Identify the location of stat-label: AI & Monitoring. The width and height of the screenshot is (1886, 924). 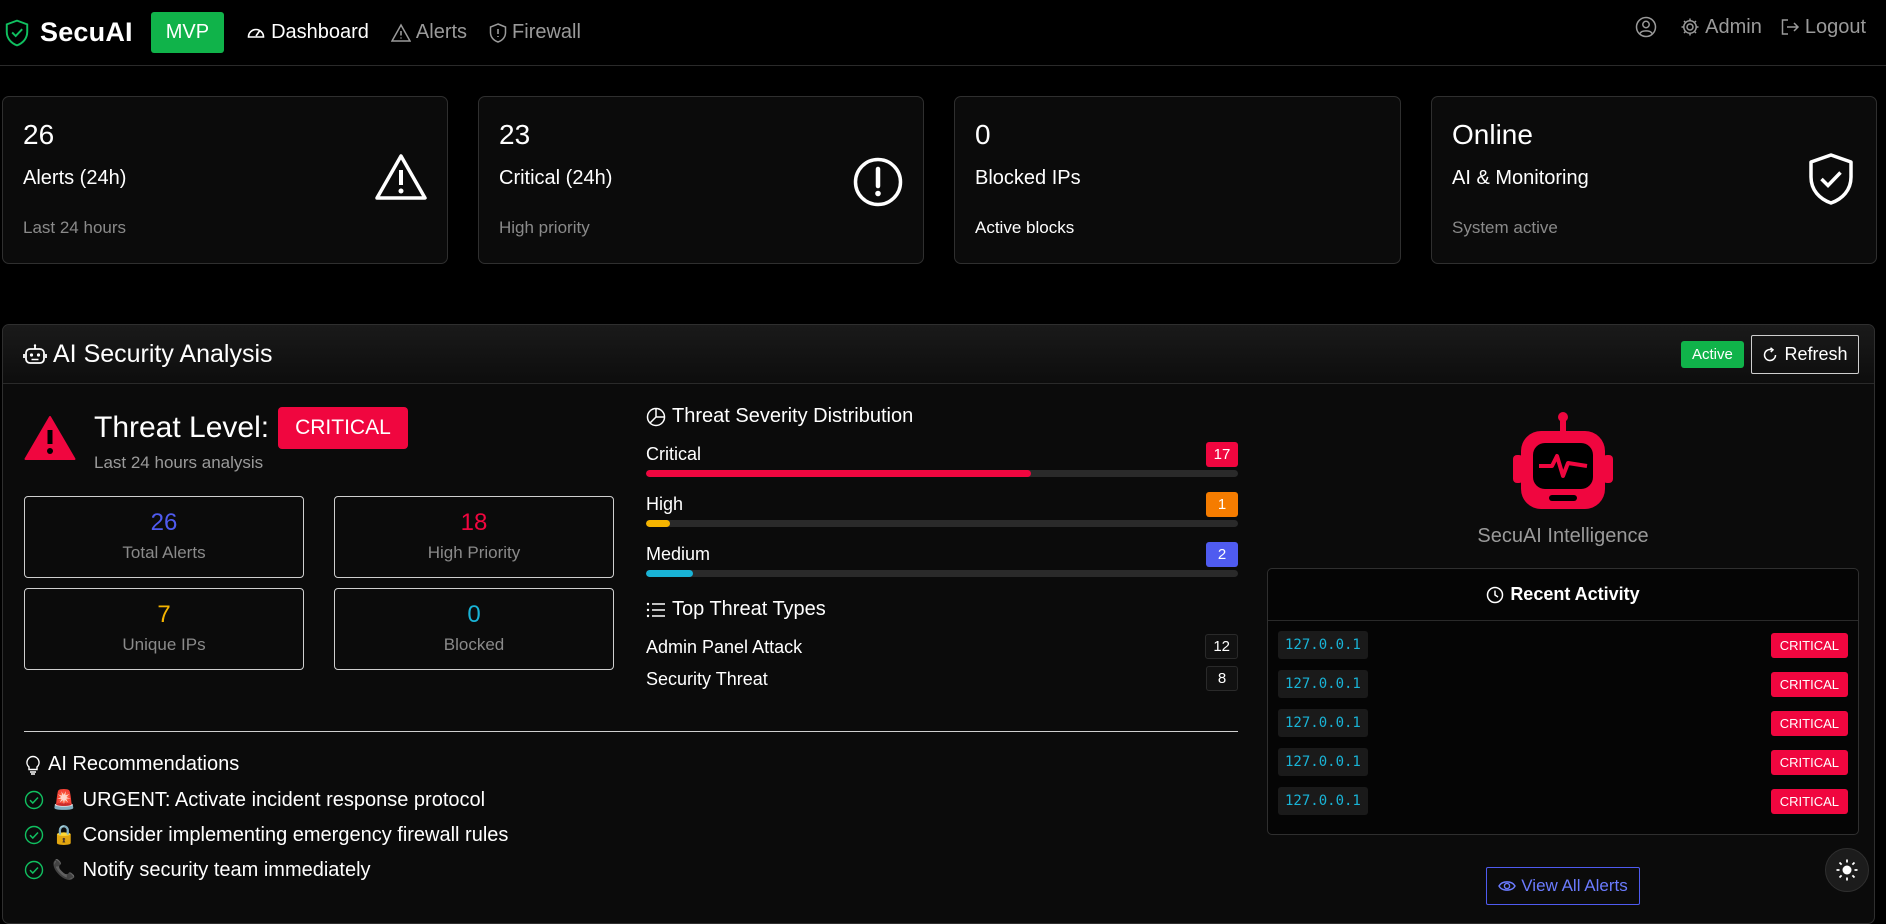
(1520, 178).